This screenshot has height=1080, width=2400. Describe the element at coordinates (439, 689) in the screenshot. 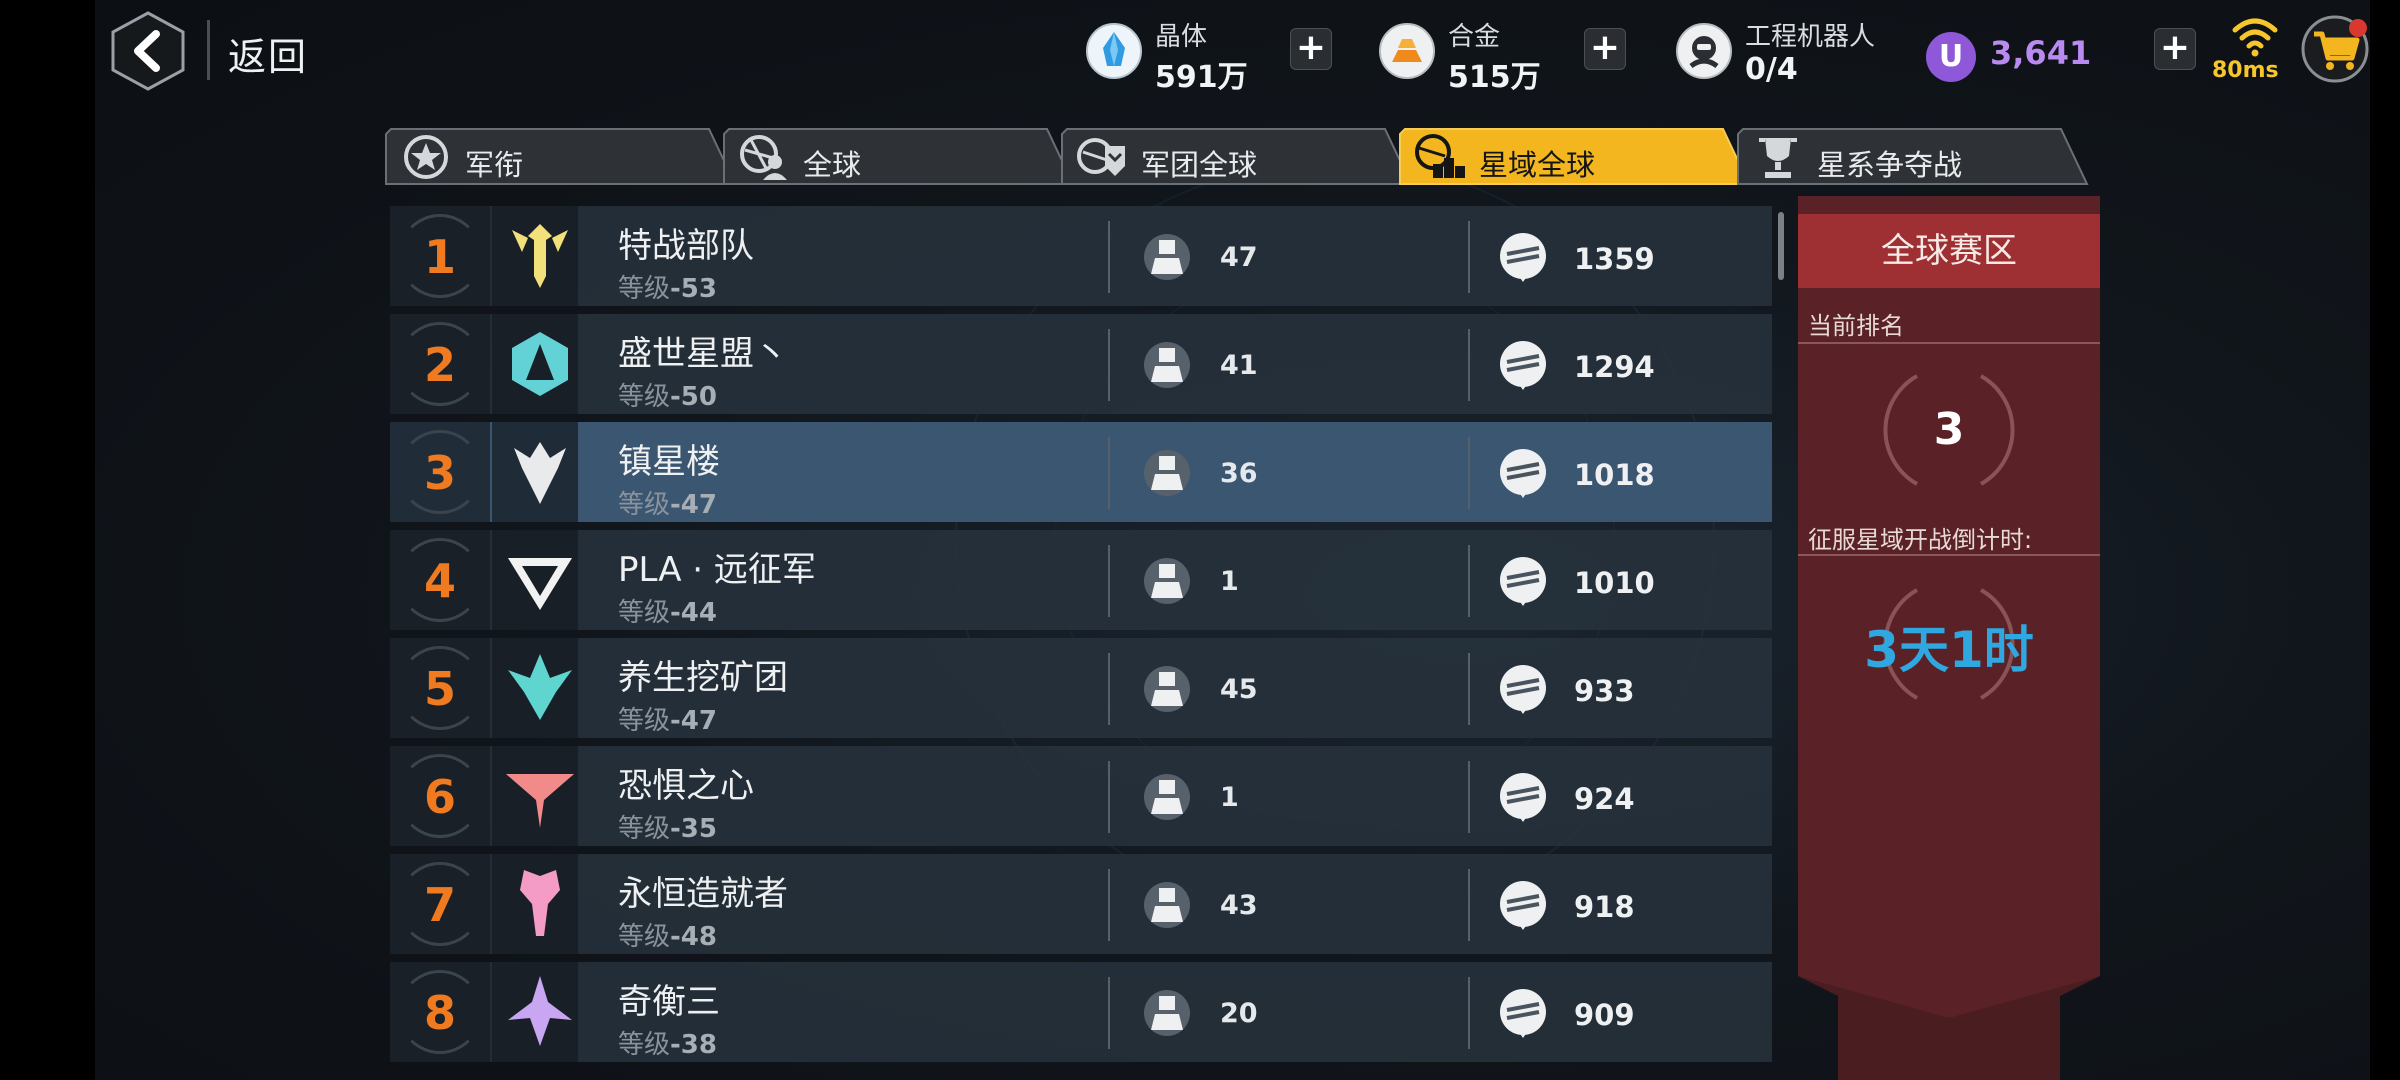

I see `rank-number: 5` at that location.